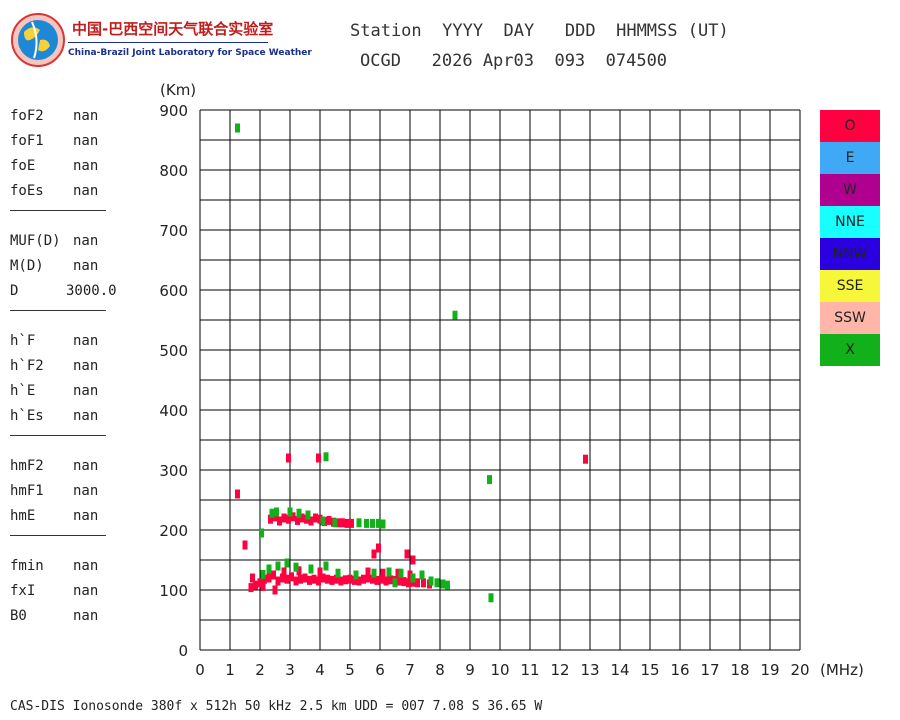 The image size is (900, 720). What do you see at coordinates (589, 670) in the screenshot?
I see `x-tick-label: 13` at bounding box center [589, 670].